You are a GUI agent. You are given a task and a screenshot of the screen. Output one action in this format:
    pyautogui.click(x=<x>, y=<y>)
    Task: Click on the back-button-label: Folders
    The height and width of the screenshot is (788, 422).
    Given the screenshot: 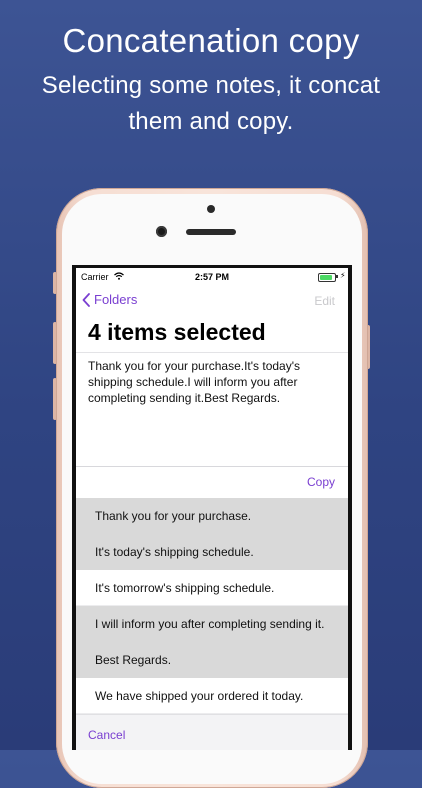 What is the action you would take?
    pyautogui.click(x=116, y=299)
    